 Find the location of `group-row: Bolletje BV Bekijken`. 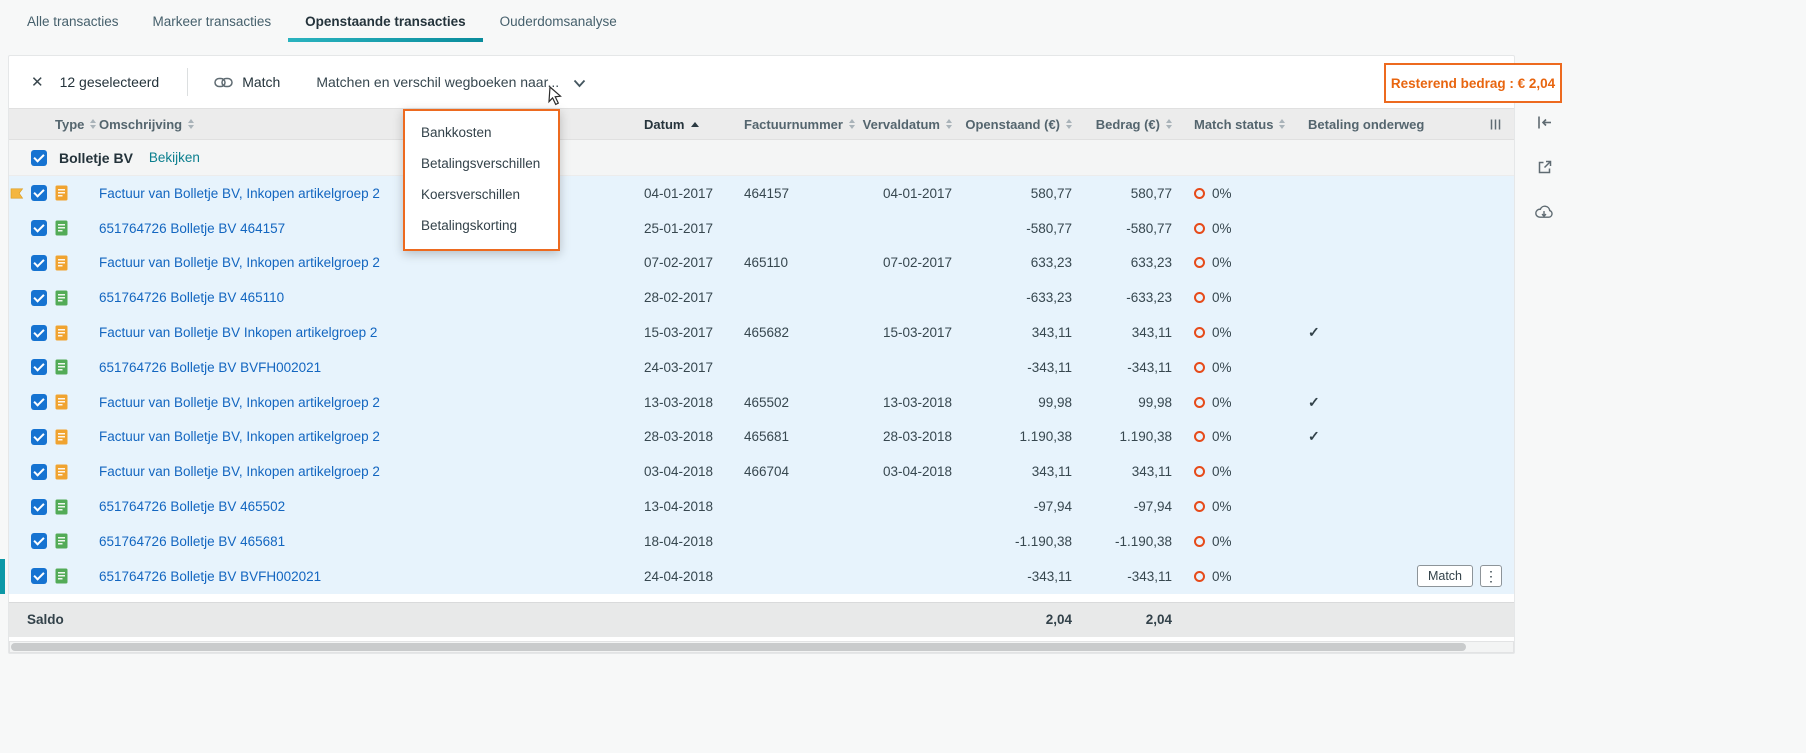

group-row: Bolletje BV Bekijken is located at coordinates (761, 158).